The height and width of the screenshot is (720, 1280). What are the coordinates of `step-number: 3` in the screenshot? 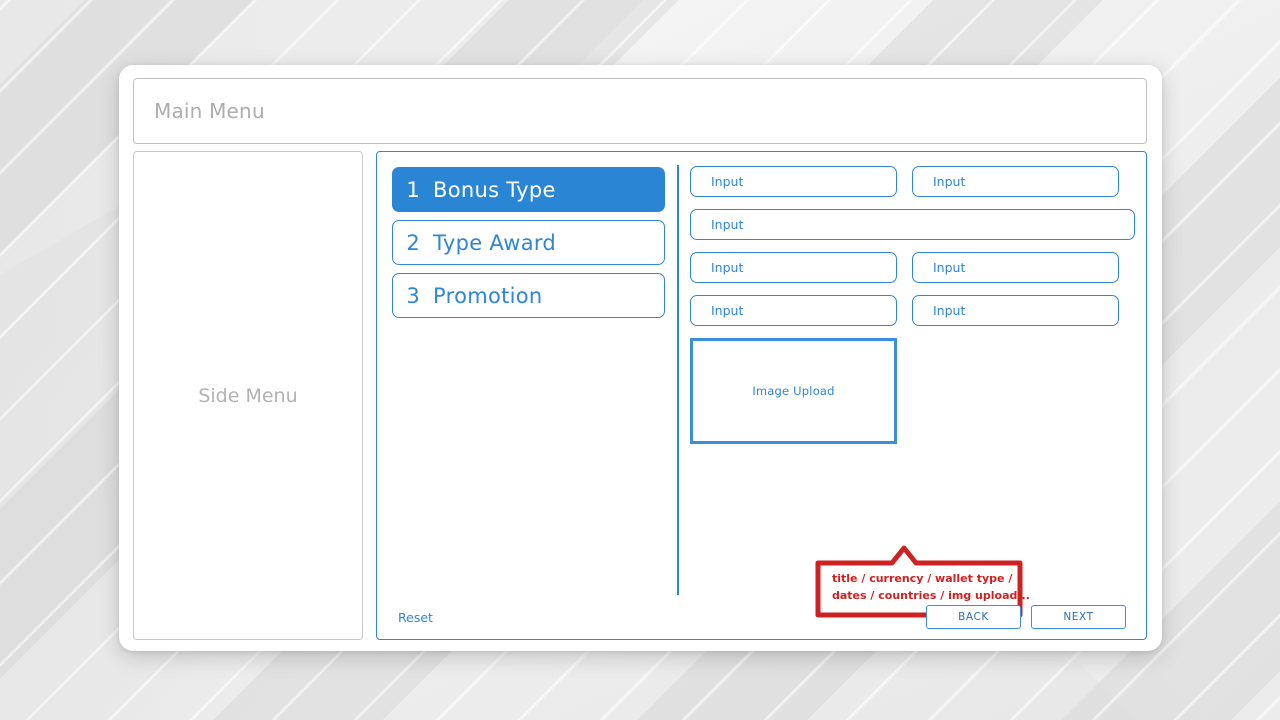 It's located at (413, 295).